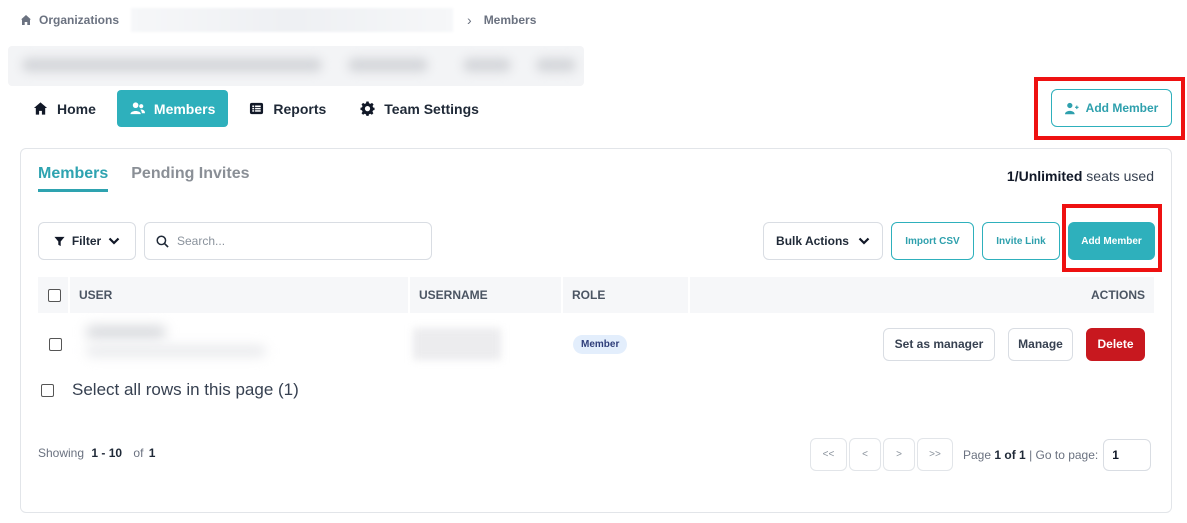 This screenshot has width=1187, height=523. Describe the element at coordinates (300, 108) in the screenshot. I see `nav-reports-label: Reports` at that location.